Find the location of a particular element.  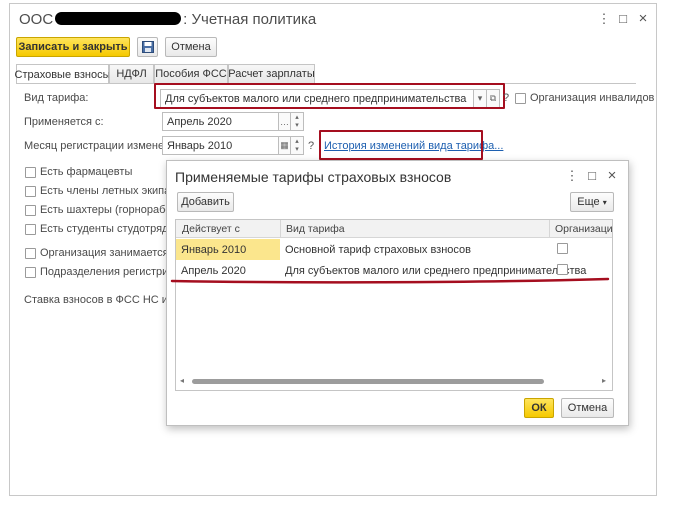

applied-from-field: Апрель 2020 is located at coordinates (220, 121).